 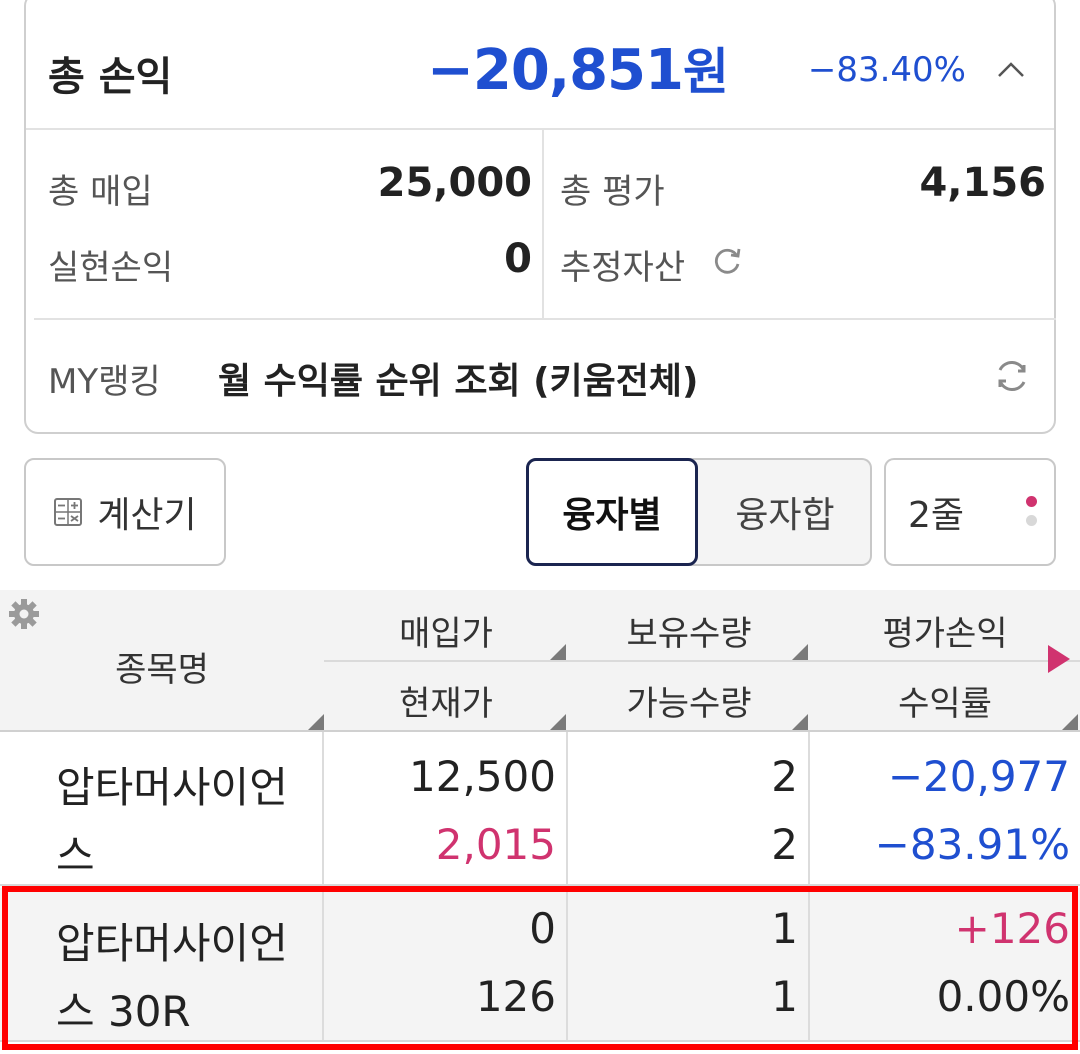 I want to click on current-price: 2,015, so click(x=495, y=844).